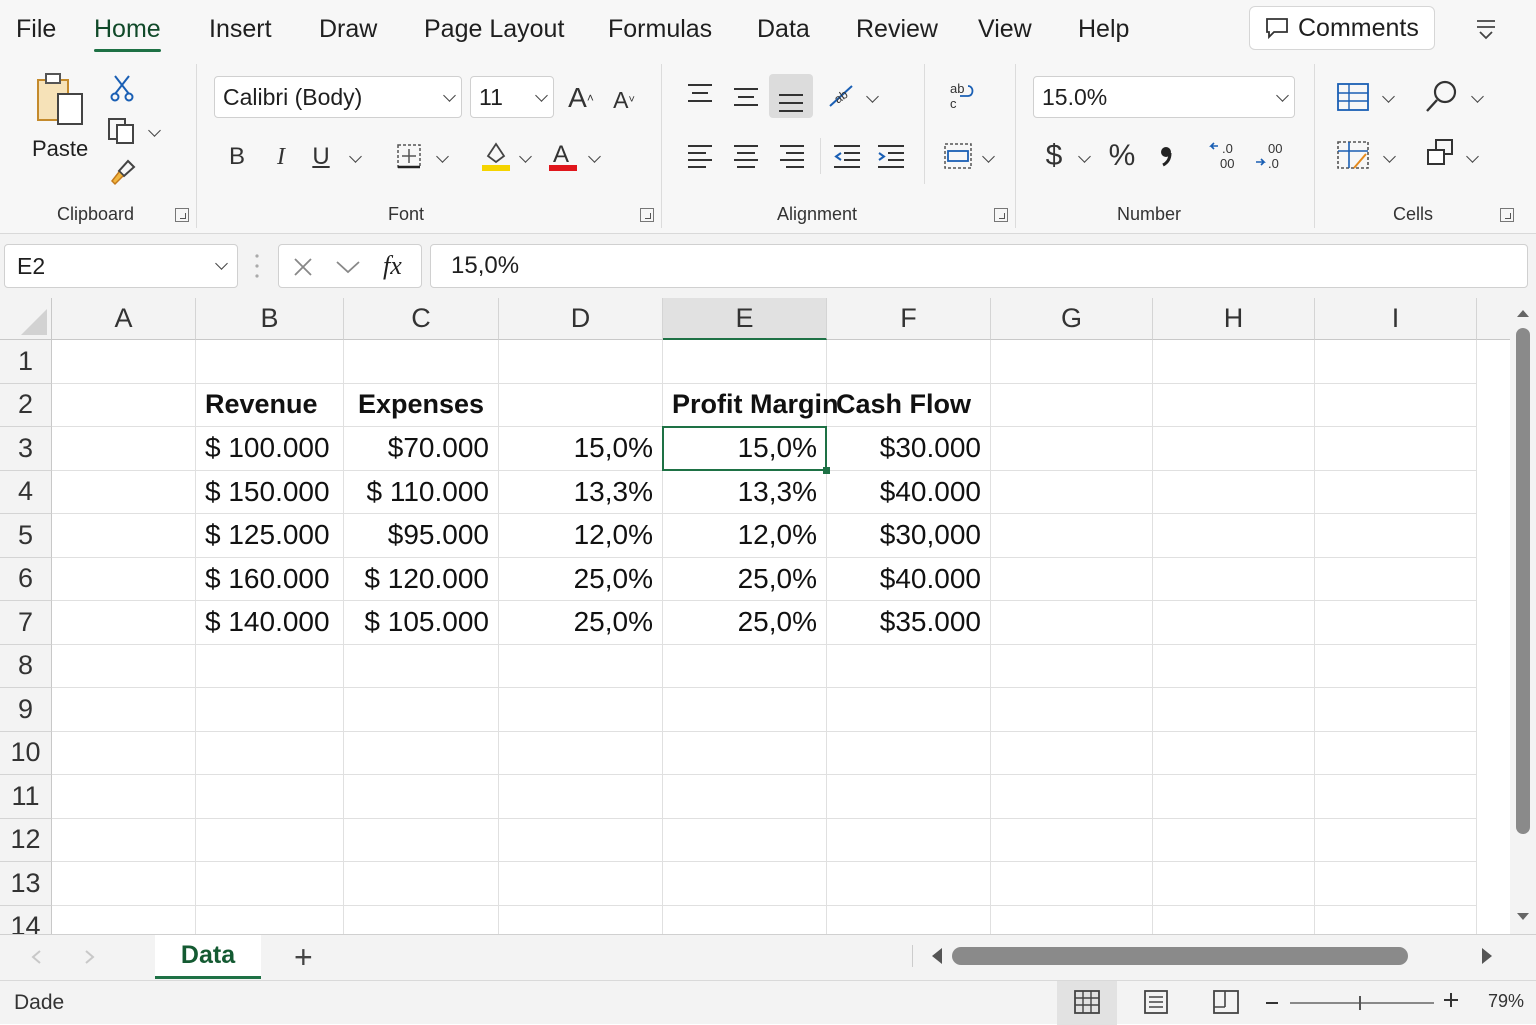 The width and height of the screenshot is (1536, 1025). What do you see at coordinates (745, 666) in the screenshot?
I see `cell-e8` at bounding box center [745, 666].